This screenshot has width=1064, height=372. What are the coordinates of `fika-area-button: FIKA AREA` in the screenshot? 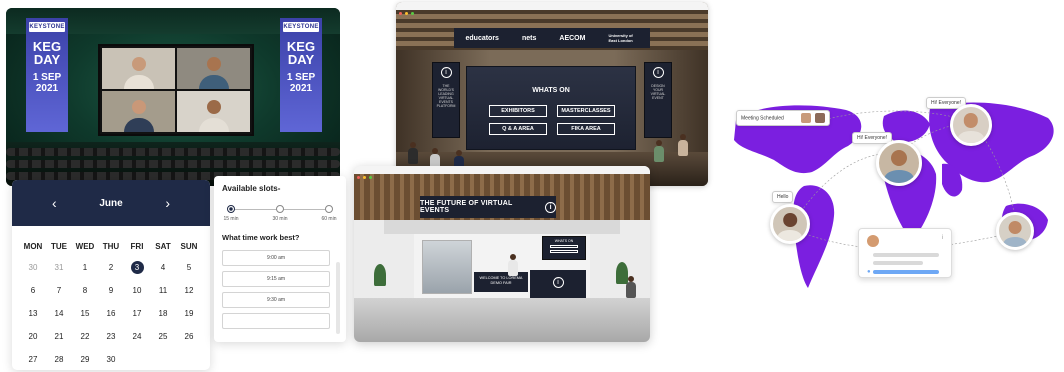 It's located at (586, 129).